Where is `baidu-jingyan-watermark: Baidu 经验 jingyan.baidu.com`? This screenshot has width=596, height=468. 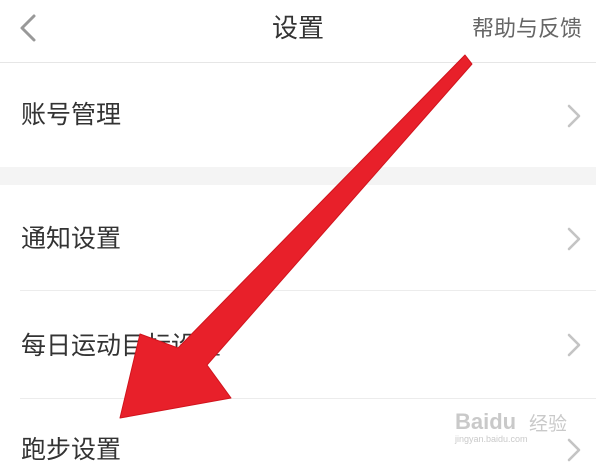
baidu-jingyan-watermark: Baidu 经验 jingyan.baidu.com is located at coordinates (520, 425).